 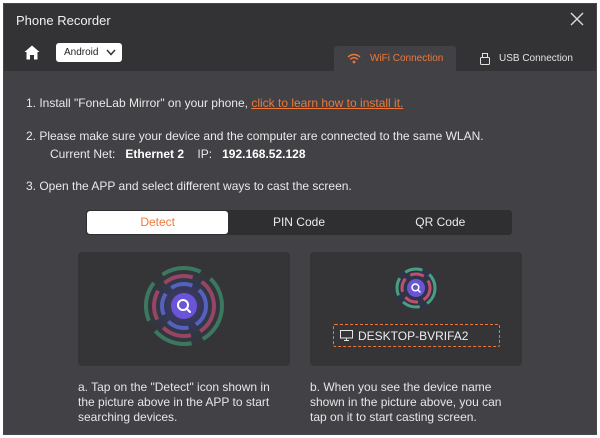 I want to click on os-select-dropdown: Android, so click(x=89, y=52).